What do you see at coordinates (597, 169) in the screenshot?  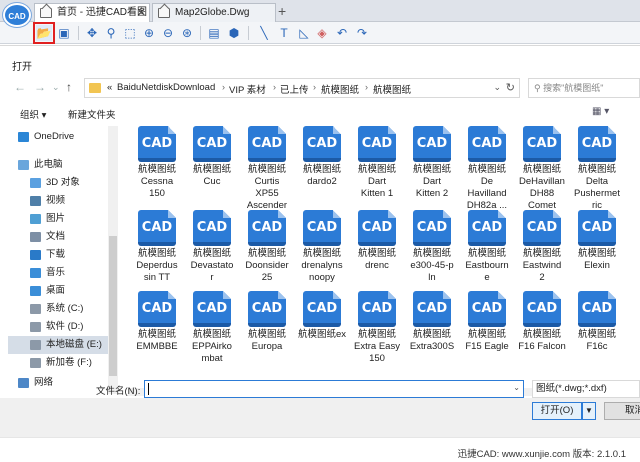 I see `file-item: CAD 航模图纸 Delta Pushermet ric` at bounding box center [597, 169].